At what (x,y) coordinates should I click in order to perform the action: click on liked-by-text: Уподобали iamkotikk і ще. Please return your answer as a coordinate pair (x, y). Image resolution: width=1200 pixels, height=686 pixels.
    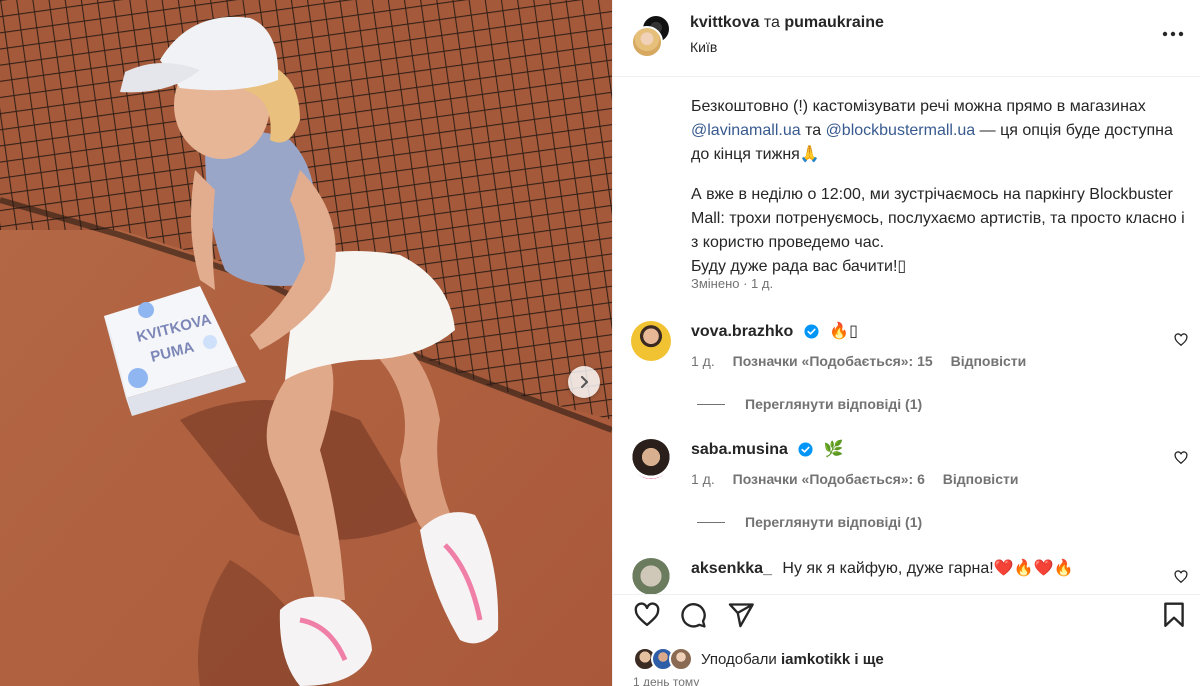
    Looking at the image, I should click on (792, 659).